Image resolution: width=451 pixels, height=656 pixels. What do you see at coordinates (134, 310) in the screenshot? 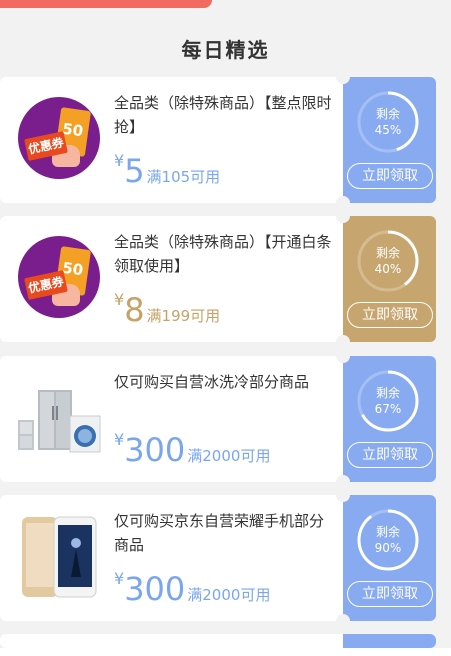
I see `coupon-amount: 8` at bounding box center [134, 310].